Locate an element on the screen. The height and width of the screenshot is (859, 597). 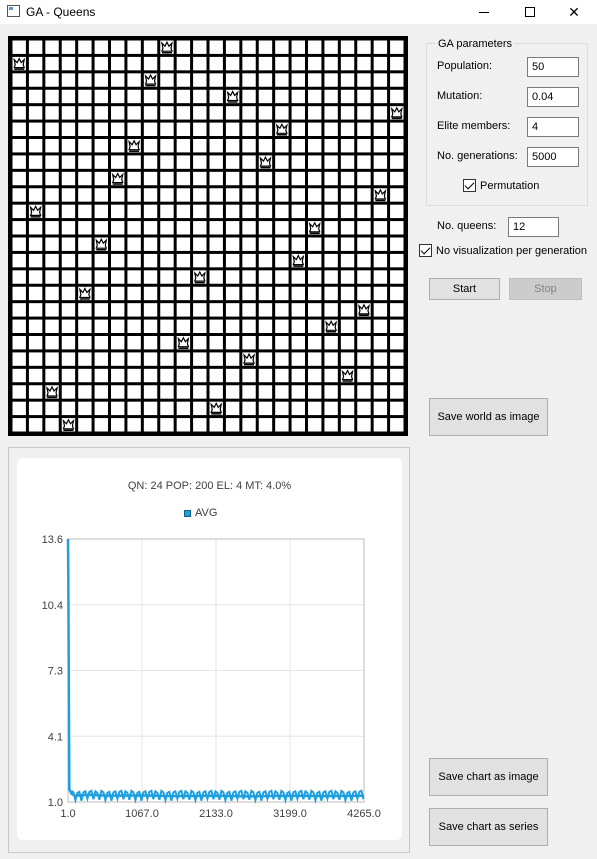
x-tick-label: 4265.0 is located at coordinates (364, 814).